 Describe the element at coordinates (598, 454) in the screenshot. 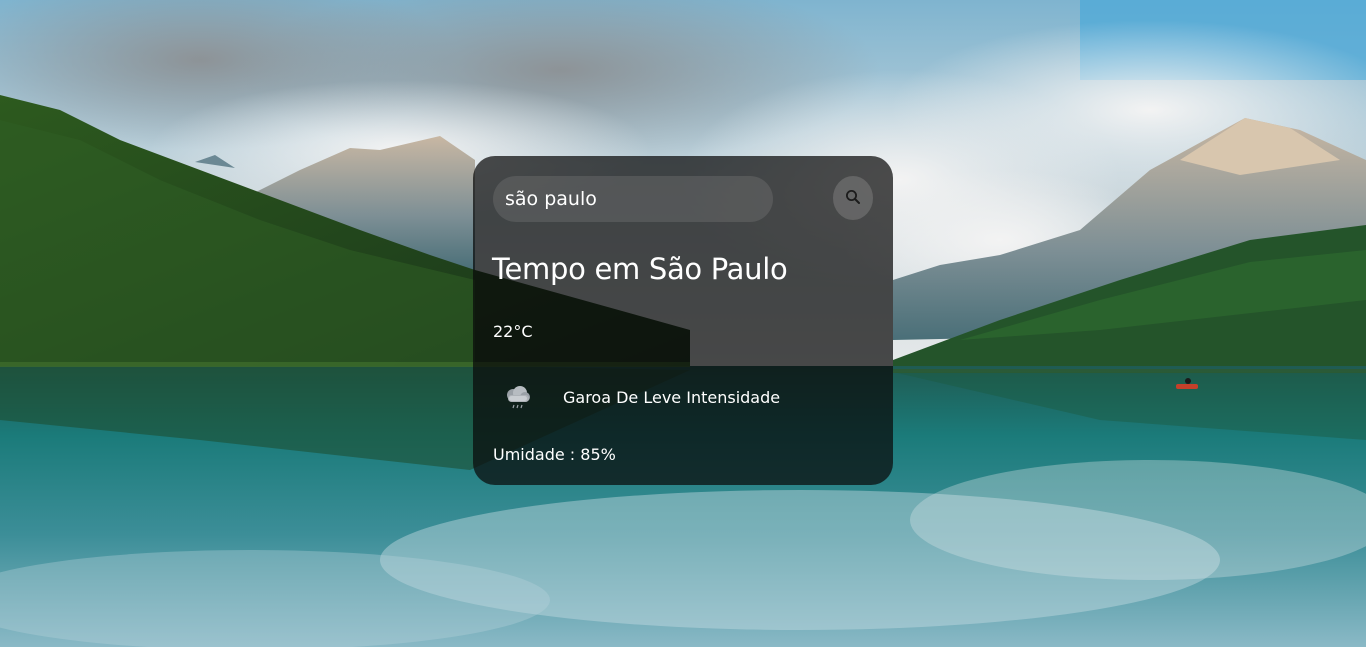

I see `humidity-value: 85%` at that location.